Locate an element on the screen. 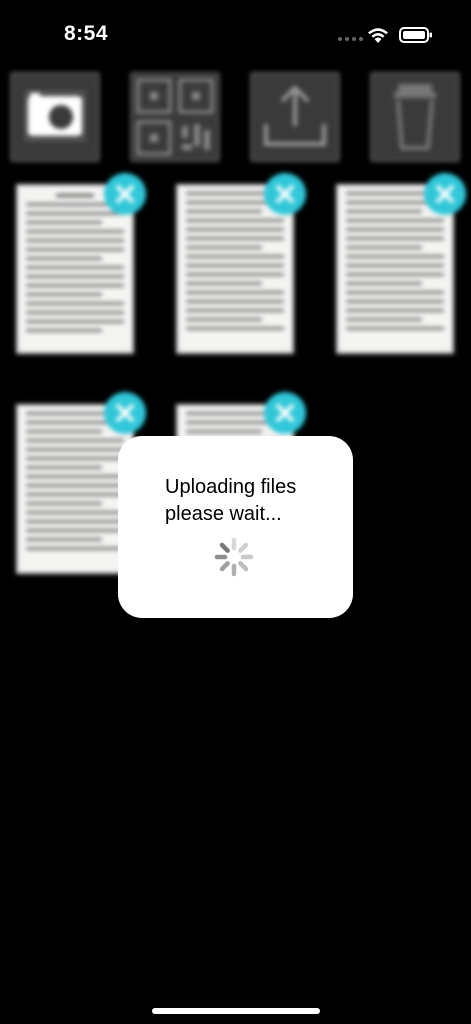 This screenshot has width=471, height=1024. qr-code-icon is located at coordinates (175, 117).